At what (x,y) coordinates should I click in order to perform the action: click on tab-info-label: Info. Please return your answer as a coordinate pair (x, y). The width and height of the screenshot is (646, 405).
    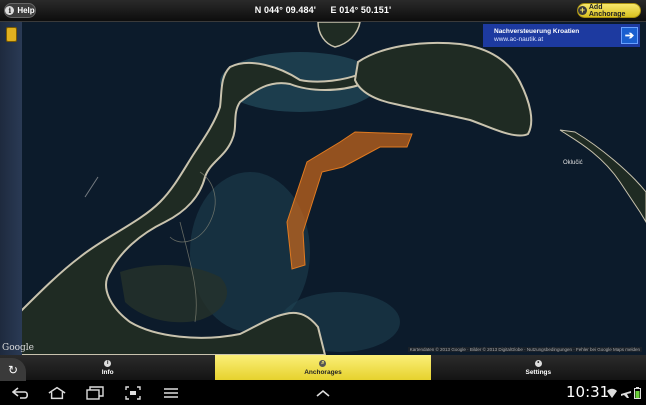
    Looking at the image, I should click on (107, 372).